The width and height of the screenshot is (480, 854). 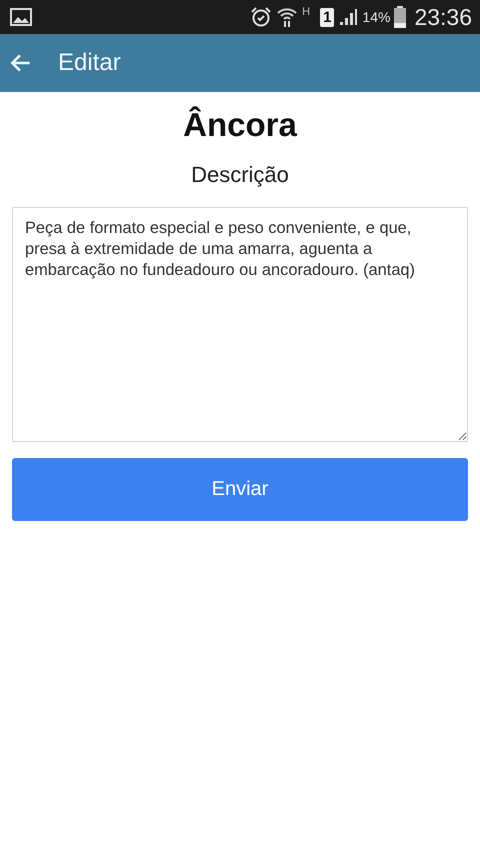 What do you see at coordinates (240, 125) in the screenshot?
I see `term-heading: Âncora` at bounding box center [240, 125].